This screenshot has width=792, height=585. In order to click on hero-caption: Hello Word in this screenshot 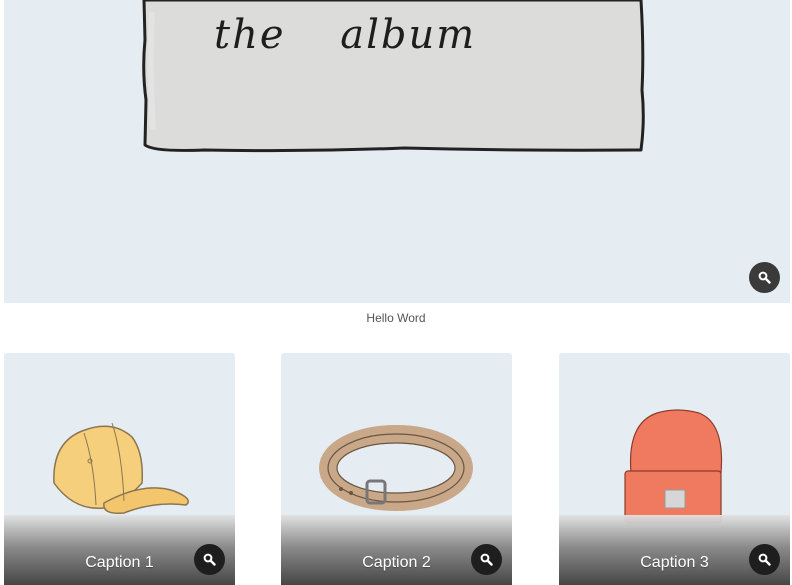, I will do `click(396, 318)`.